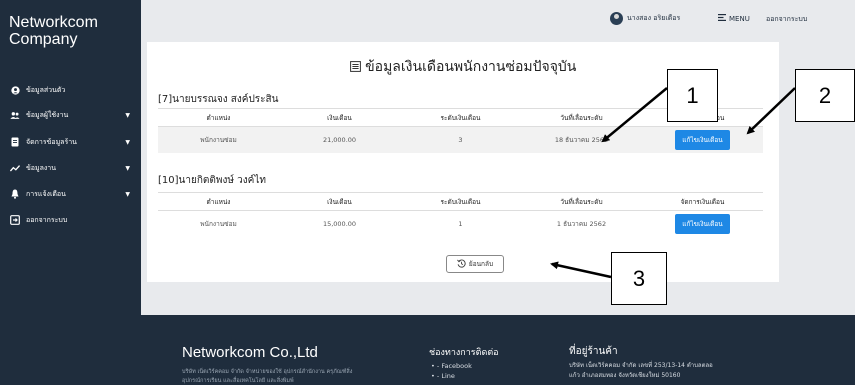 This screenshot has width=855, height=385. I want to click on sidebar-item-label: ออกจากระบบ, so click(47, 219).